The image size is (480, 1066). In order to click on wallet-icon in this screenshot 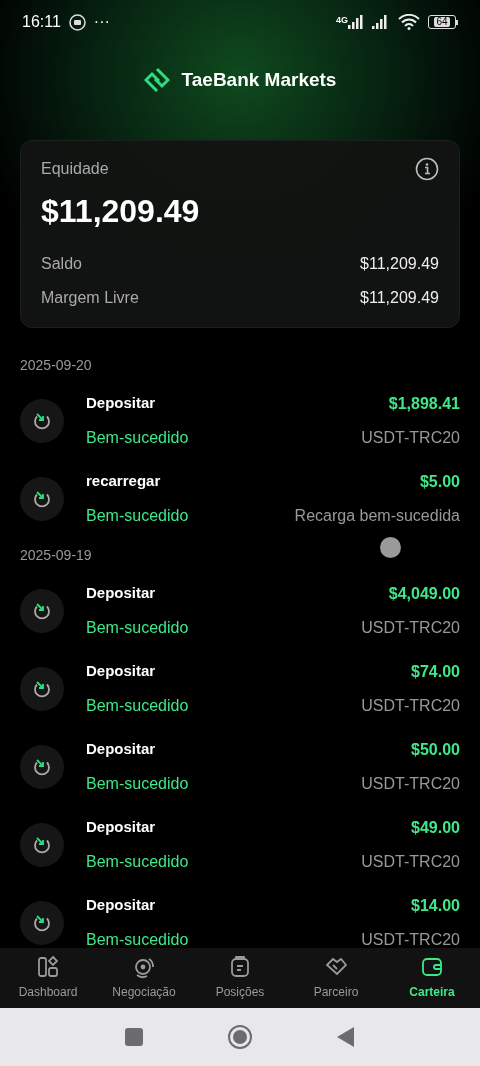, I will do `click(432, 967)`.